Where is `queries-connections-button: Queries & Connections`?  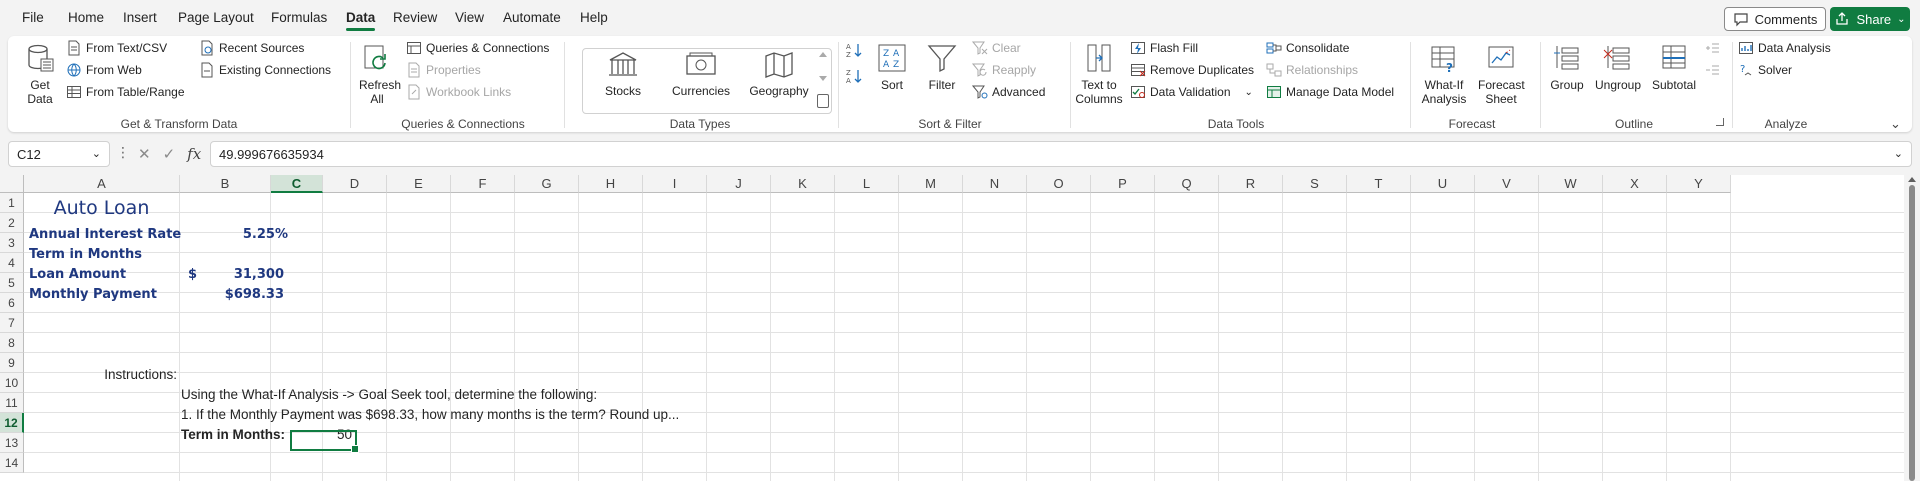
queries-connections-button: Queries & Connections is located at coordinates (477, 48).